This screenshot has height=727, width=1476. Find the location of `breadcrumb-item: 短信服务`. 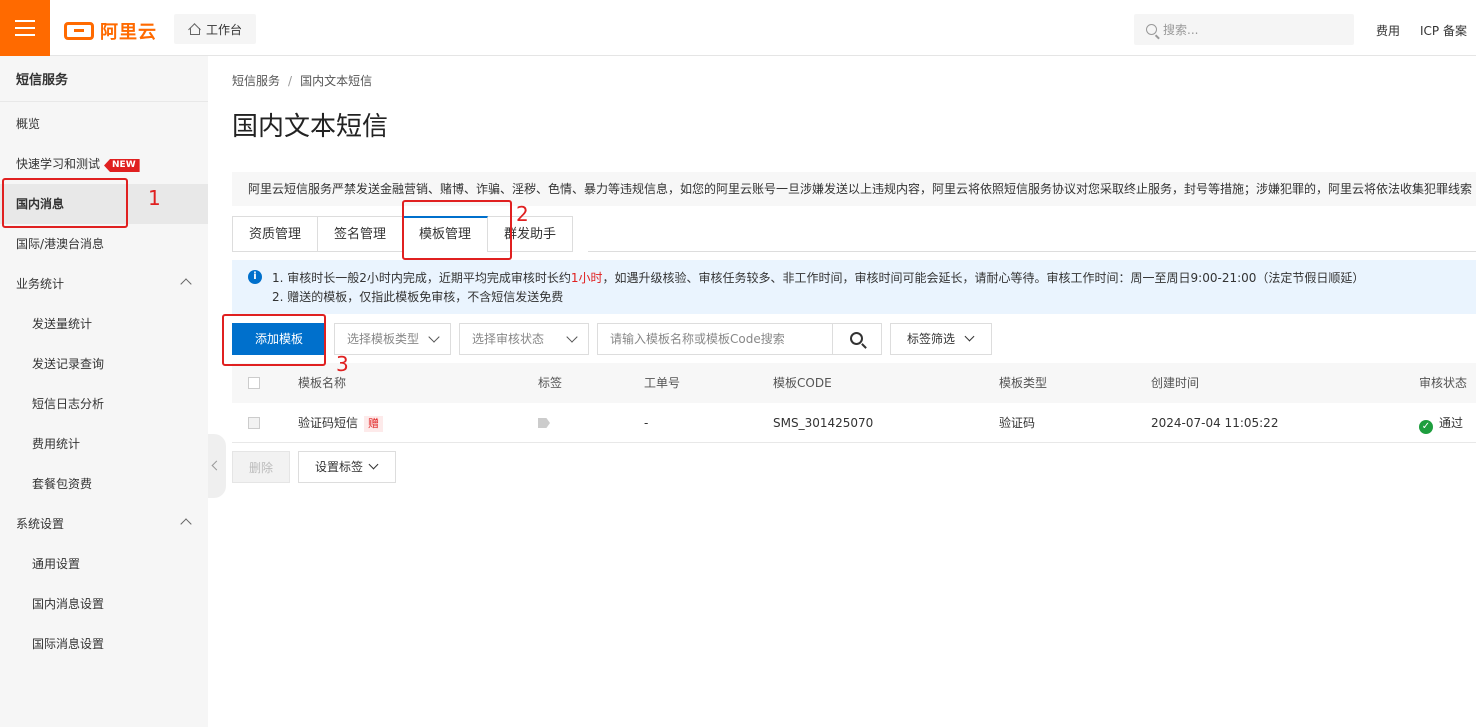

breadcrumb-item: 短信服务 is located at coordinates (256, 81).